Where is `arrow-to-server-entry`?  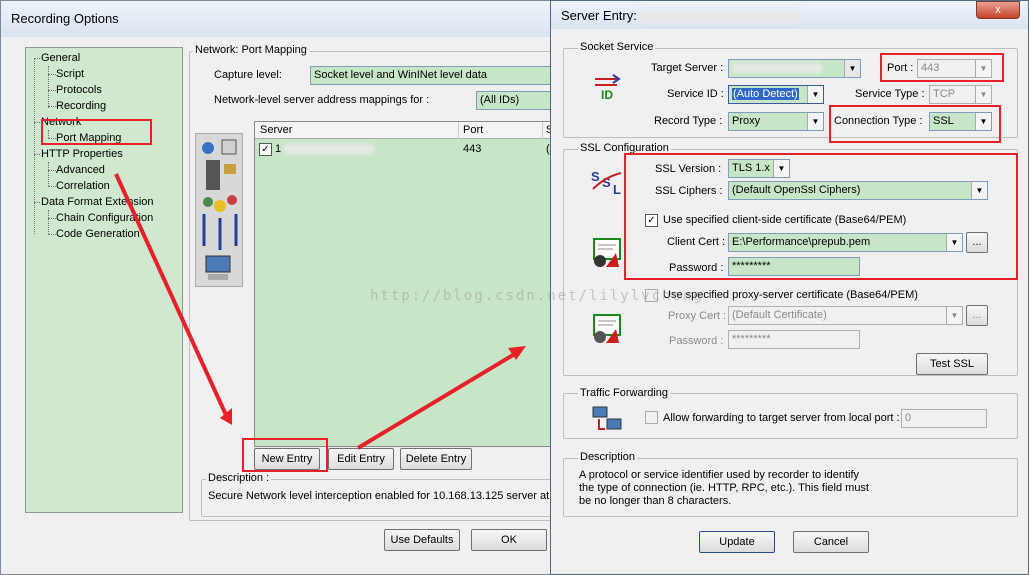 arrow-to-server-entry is located at coordinates (438, 400).